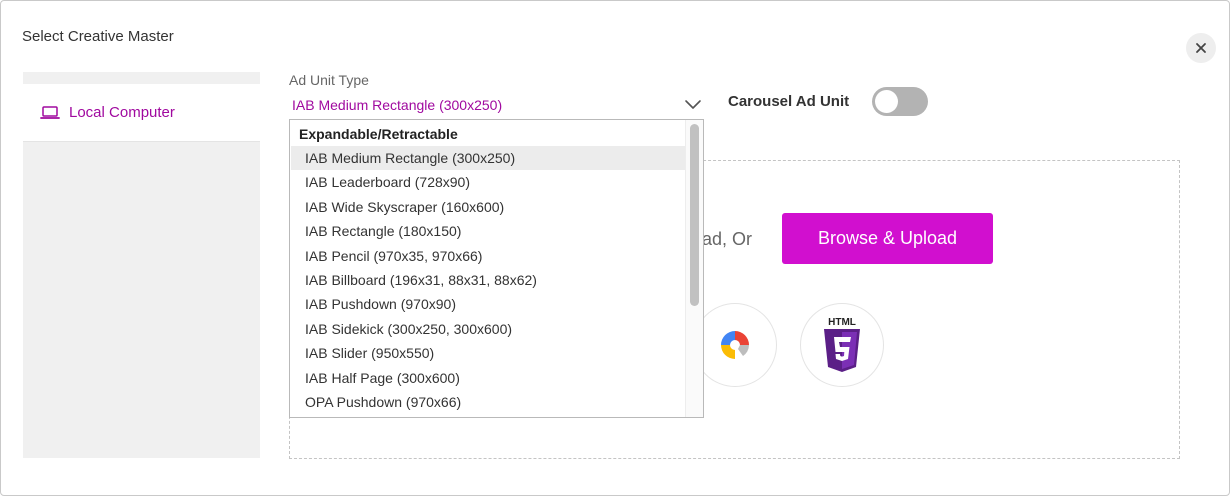  What do you see at coordinates (789, 101) in the screenshot?
I see `carousel-ad-unit-label: Carousel Ad Unit` at bounding box center [789, 101].